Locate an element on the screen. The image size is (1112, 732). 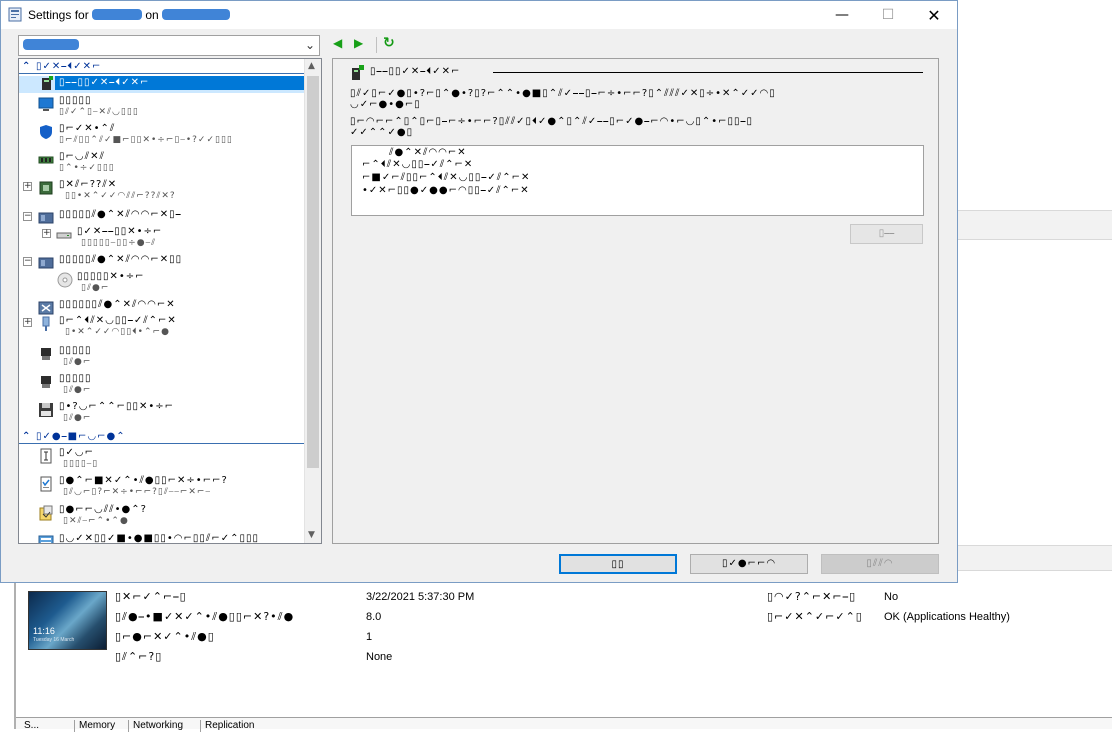
tree-item-smart-paging: ▯◡✓✕▯▯✓■•●■▯▯•◠⌐▯▯⫽⌐✓⌃▯▯▯ is located at coordinates (162, 538).